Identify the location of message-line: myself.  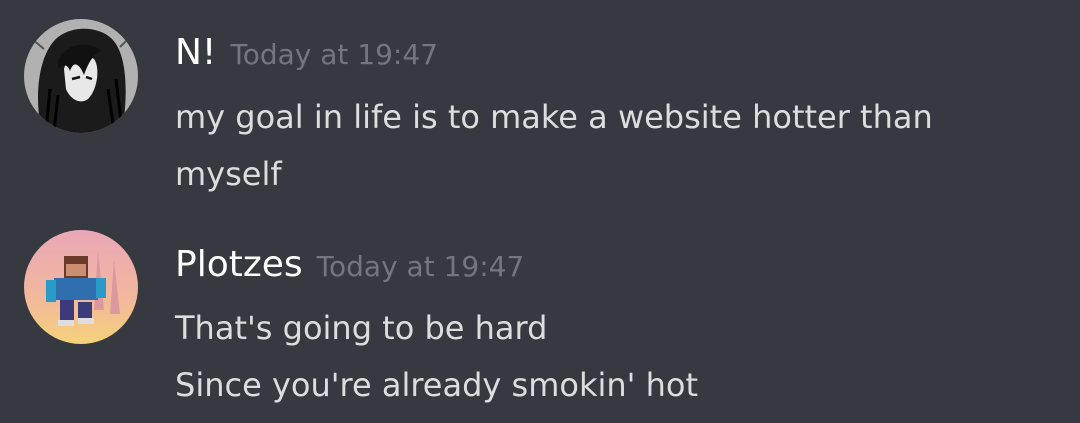
(228, 174).